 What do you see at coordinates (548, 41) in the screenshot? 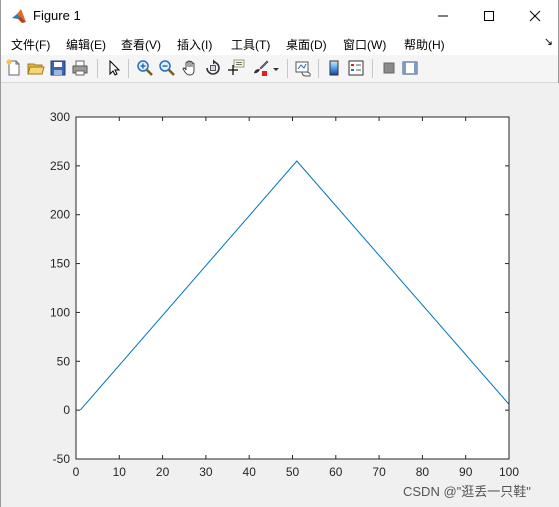
I see `menu-dock-arrow-icon: ↘` at bounding box center [548, 41].